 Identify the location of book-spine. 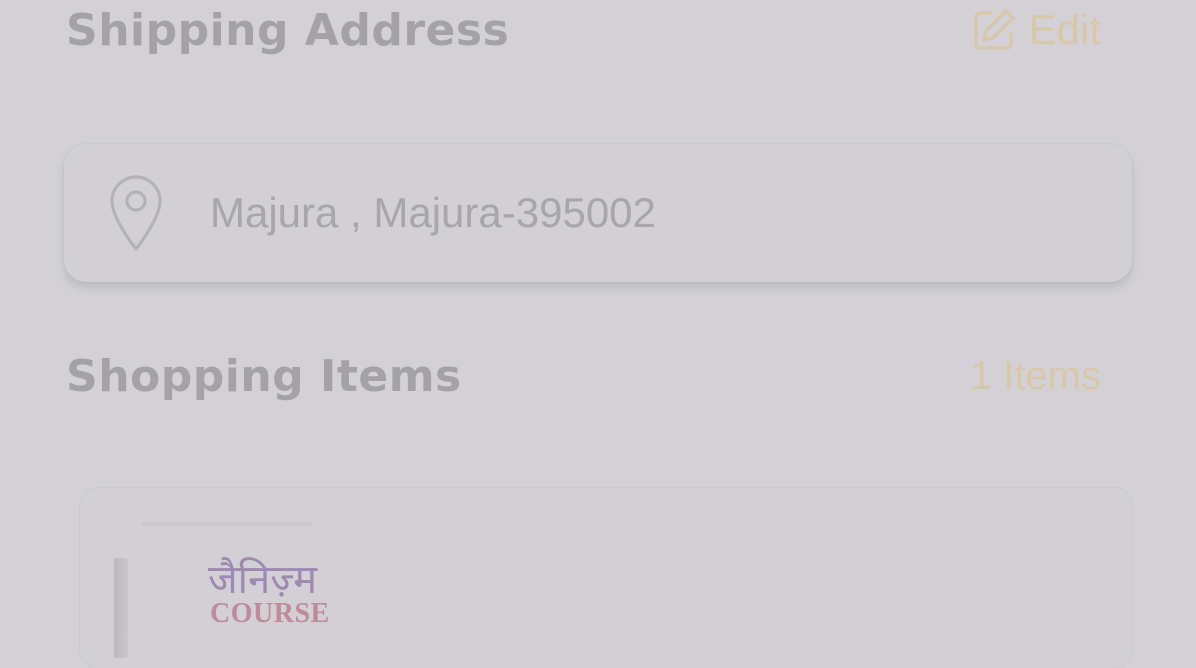
(121, 608).